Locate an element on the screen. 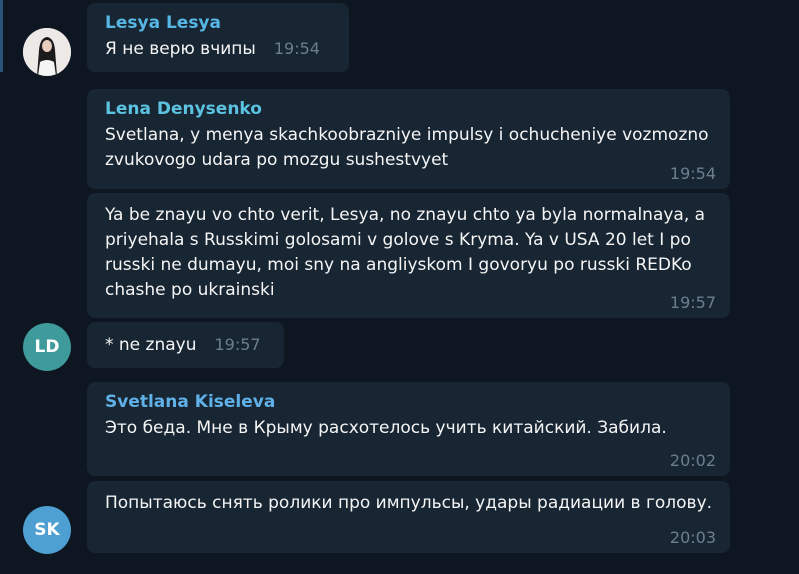  message-time: 20:03 is located at coordinates (692, 537).